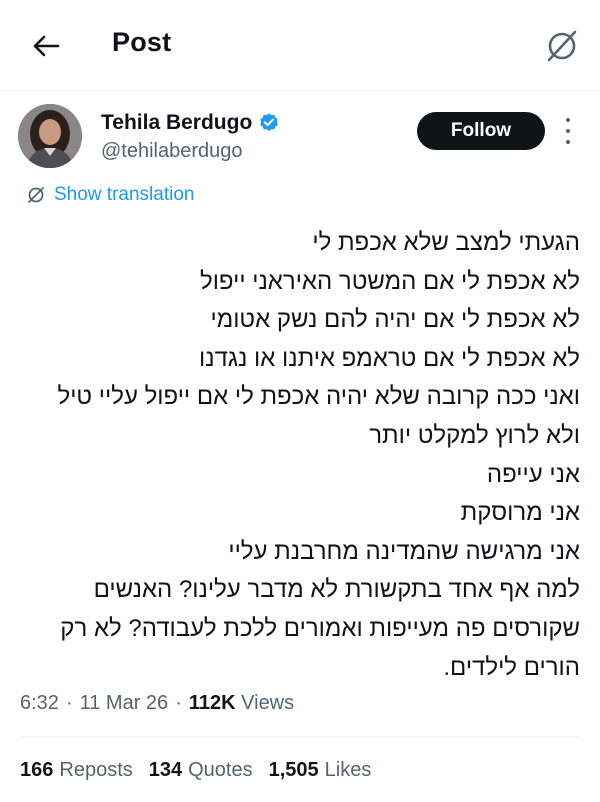 The image size is (600, 802). I want to click on likes-count: 1,505, so click(293, 770).